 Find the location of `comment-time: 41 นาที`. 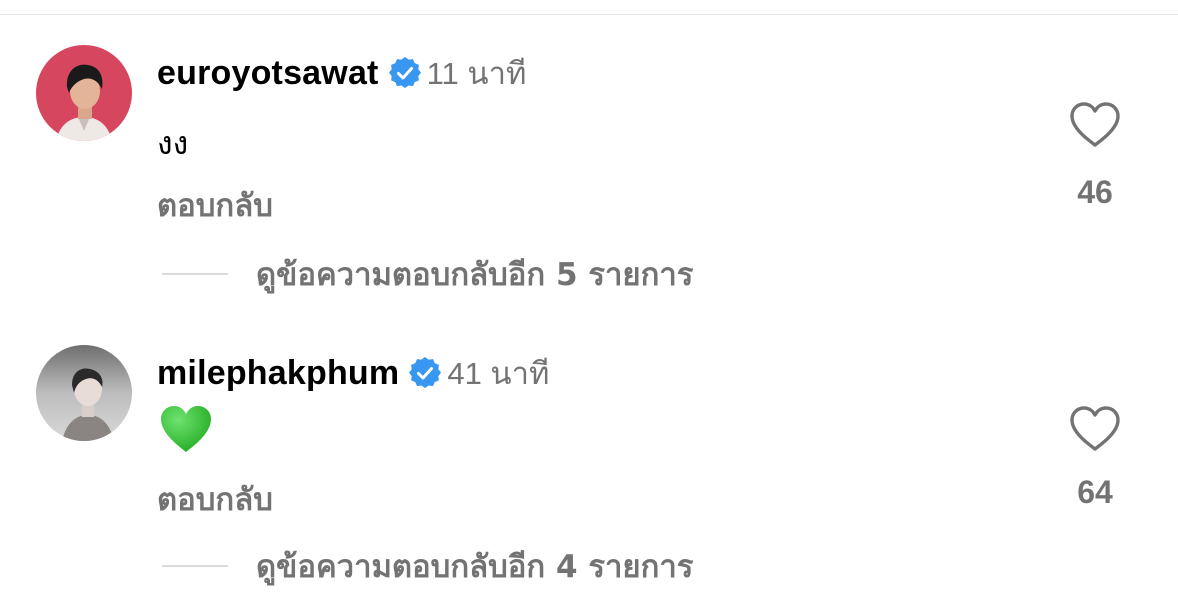

comment-time: 41 นาที is located at coordinates (498, 373).